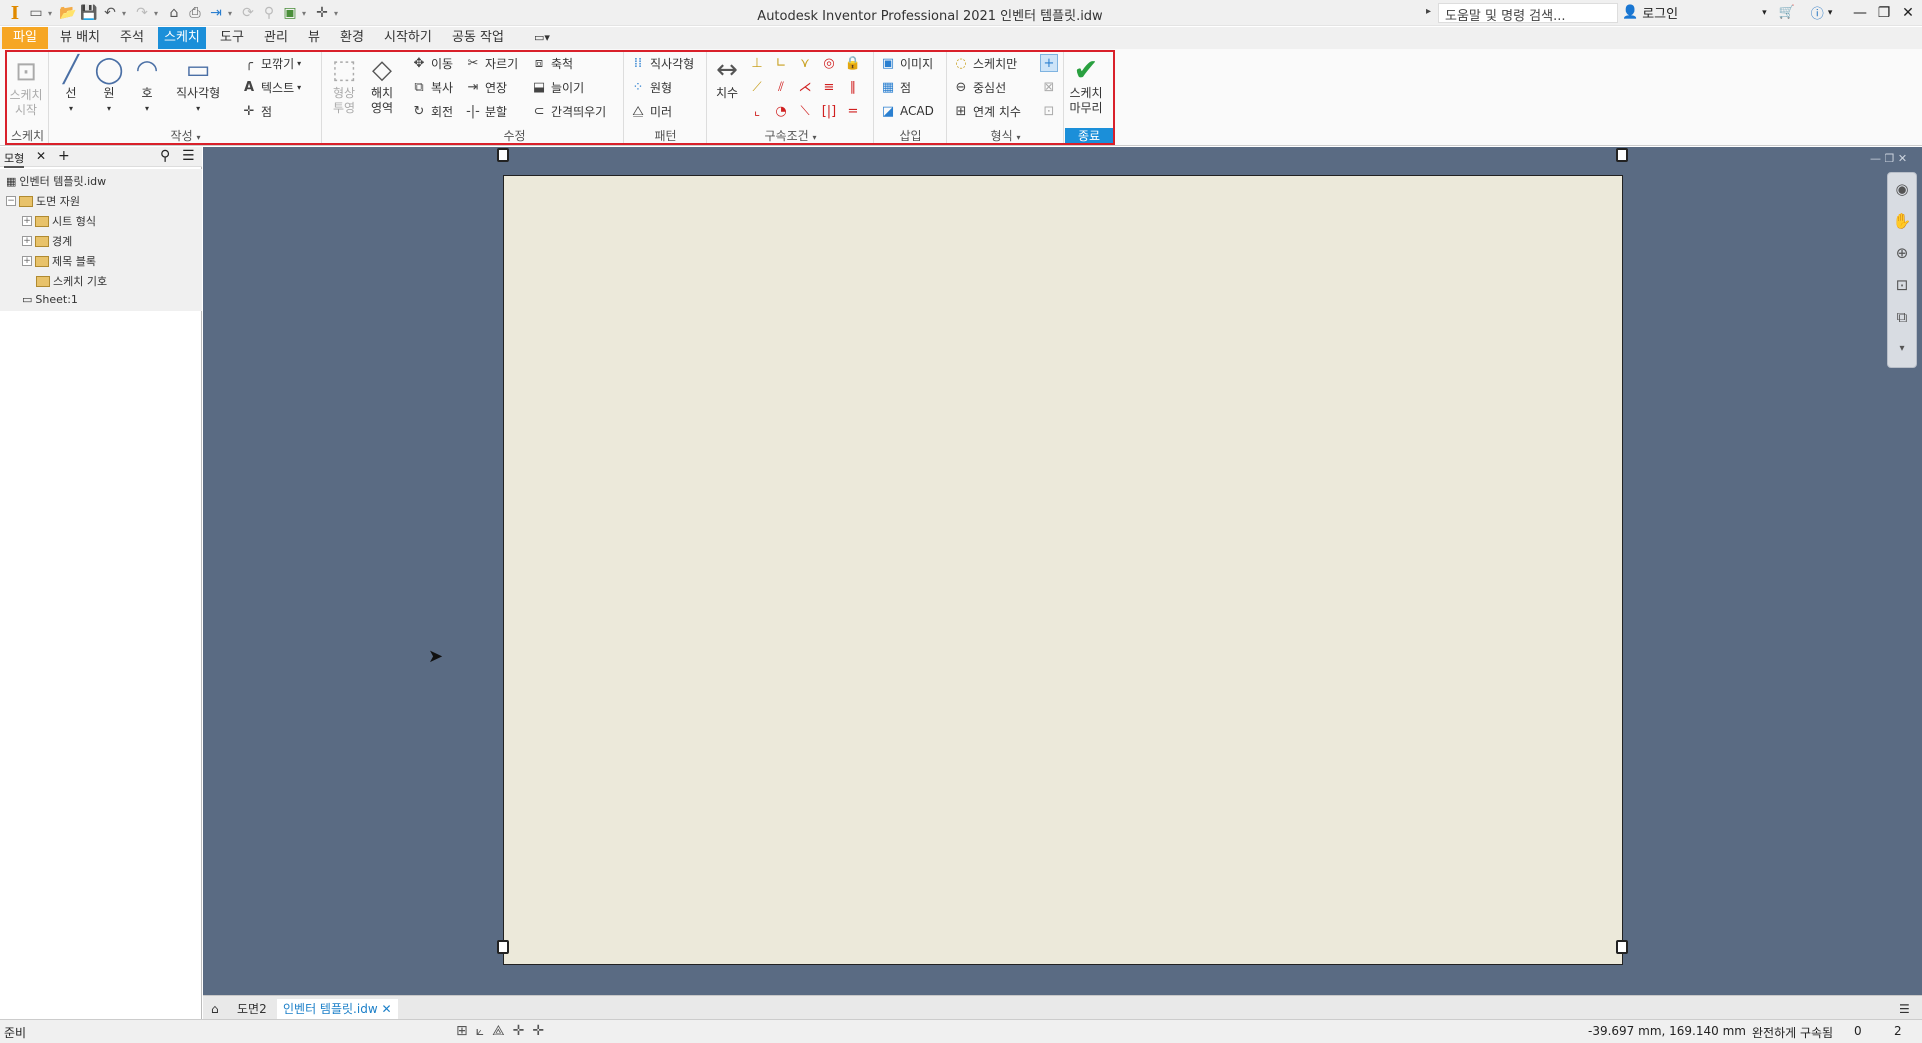  Describe the element at coordinates (41, 156) in the screenshot. I see `browser-close-icon: ✕` at that location.